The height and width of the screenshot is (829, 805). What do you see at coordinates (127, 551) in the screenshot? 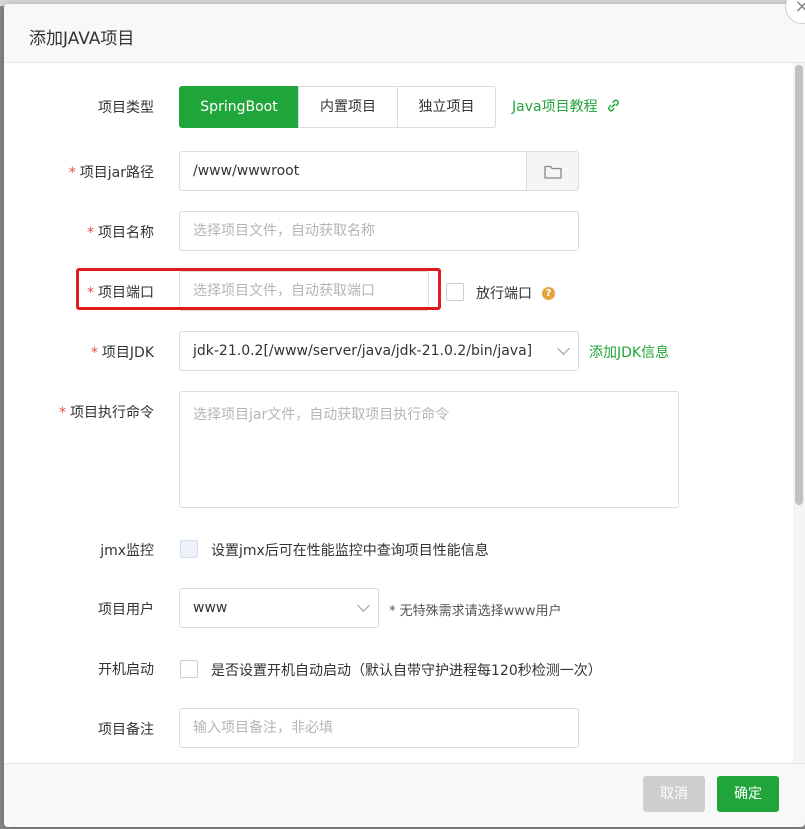
I see `jmx-label: jmx监控` at bounding box center [127, 551].